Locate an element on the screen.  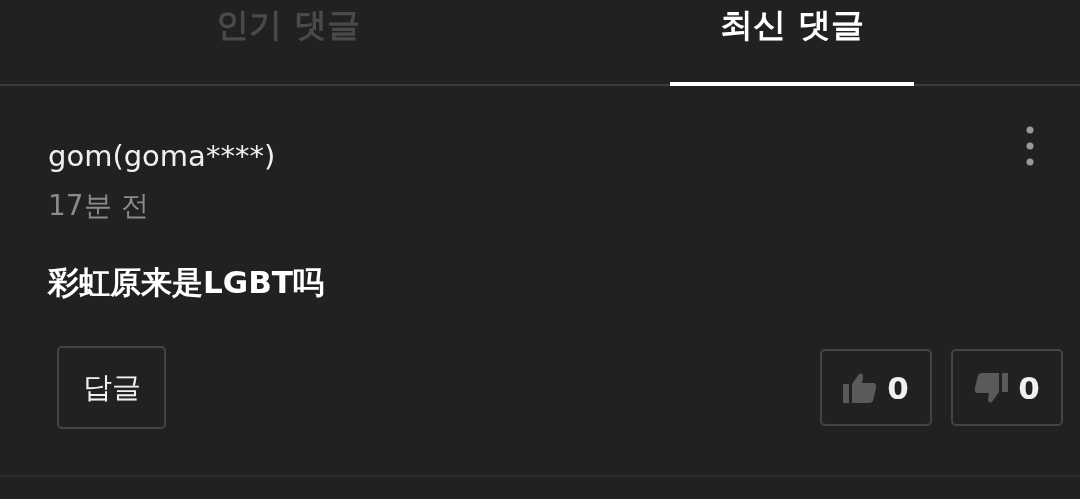
like-button: 0 is located at coordinates (876, 387).